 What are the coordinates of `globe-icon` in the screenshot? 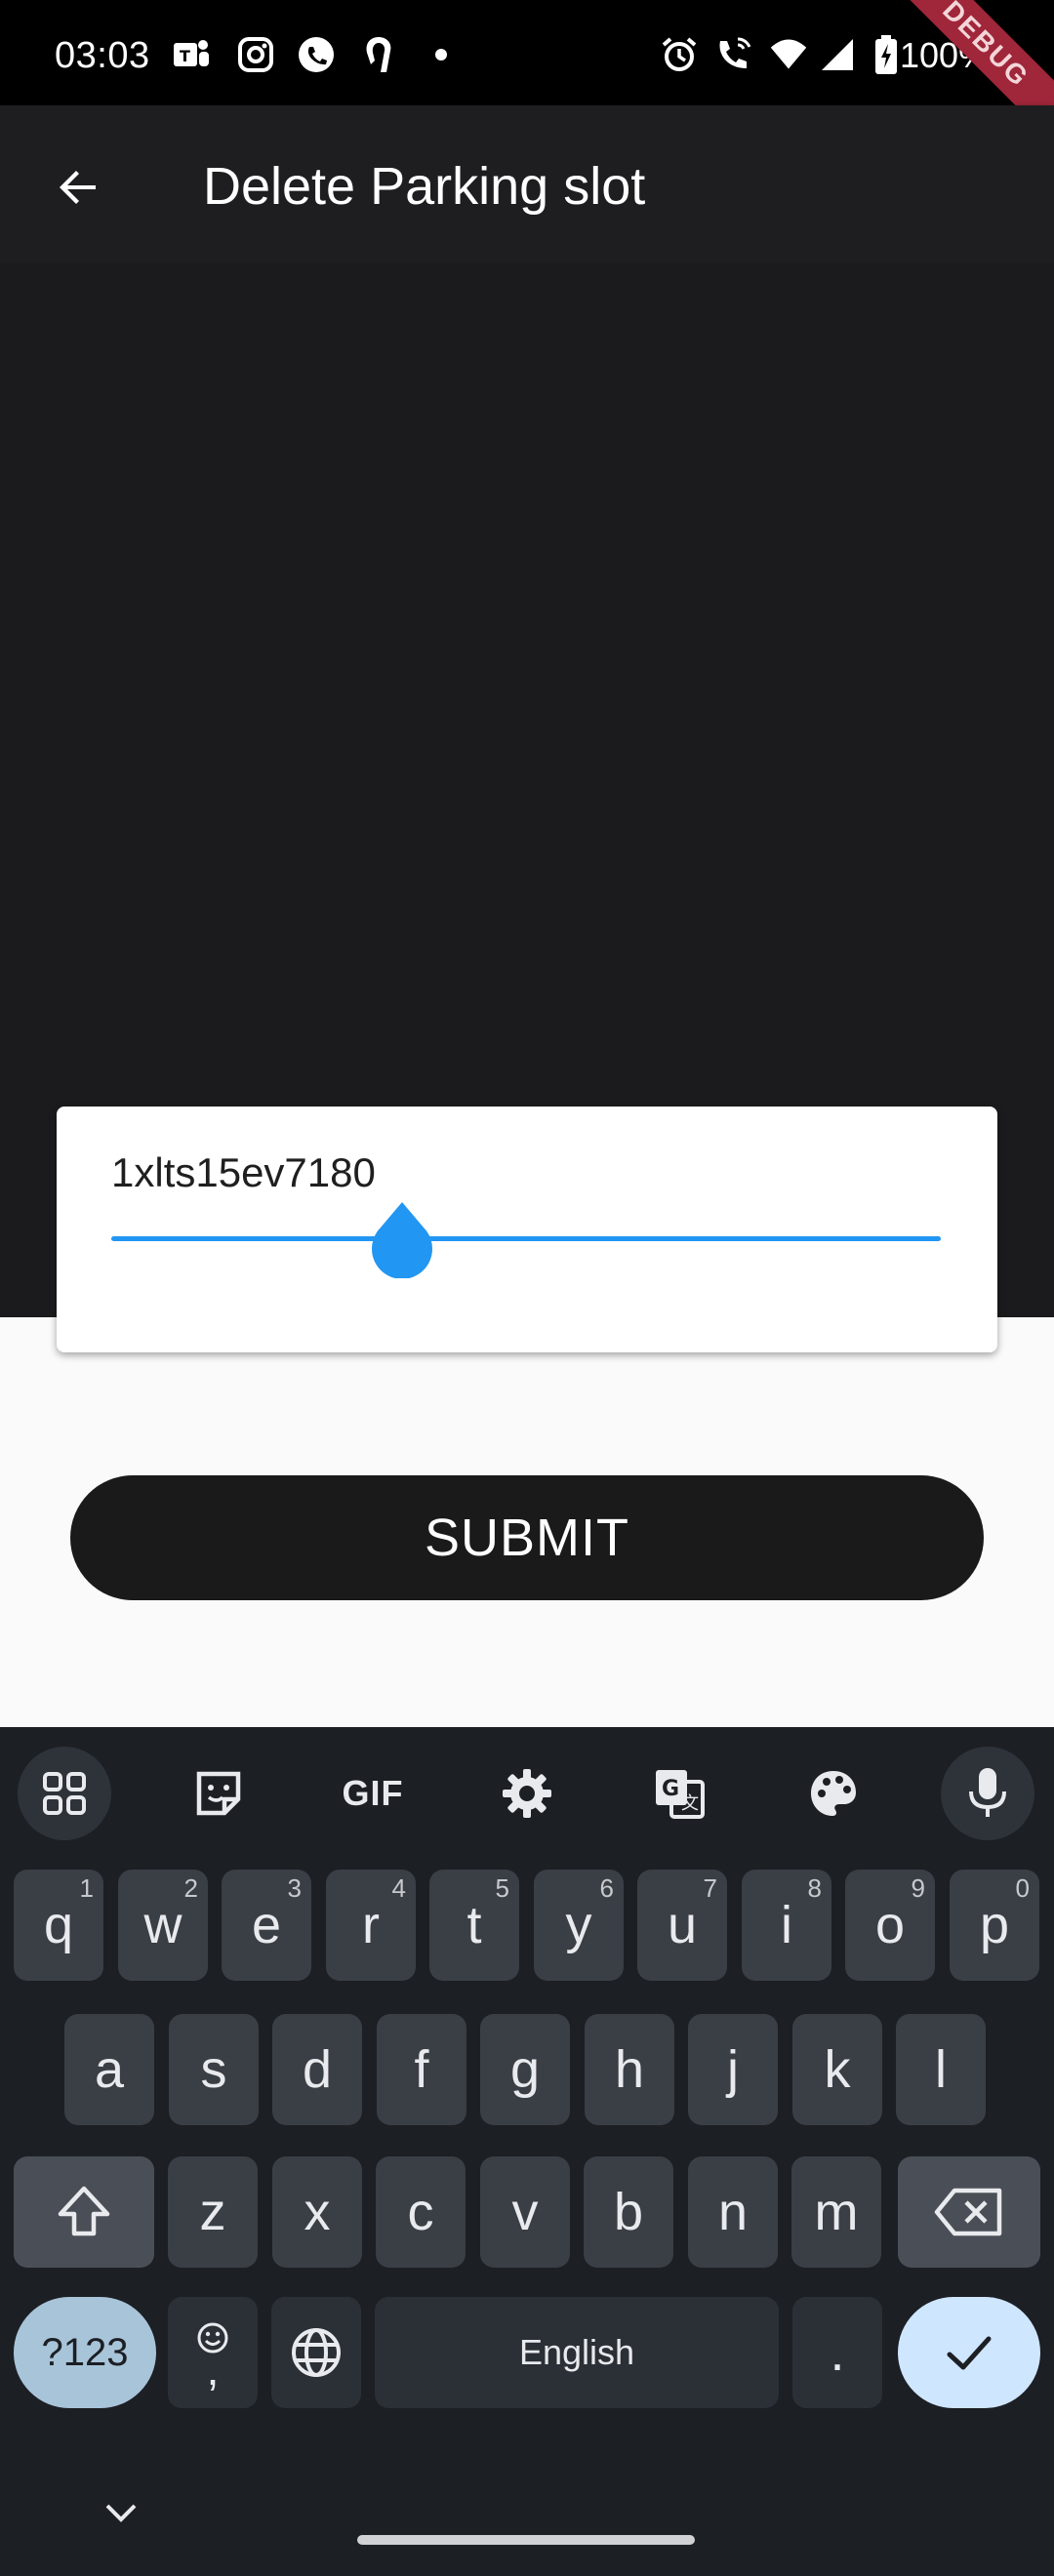 It's located at (316, 2352).